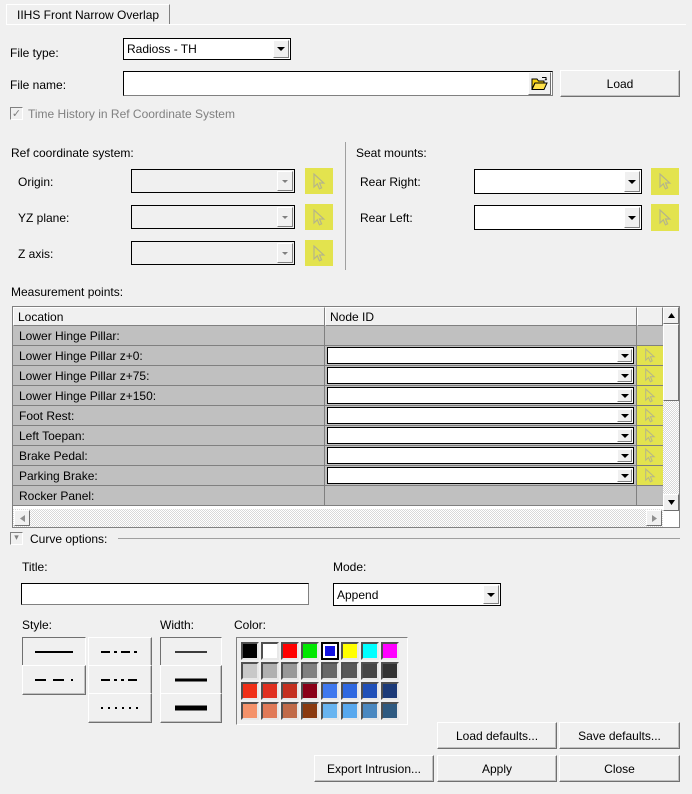 This screenshot has height=794, width=692. Describe the element at coordinates (654, 518) in the screenshot. I see `scroll-right-arrow-icon` at that location.